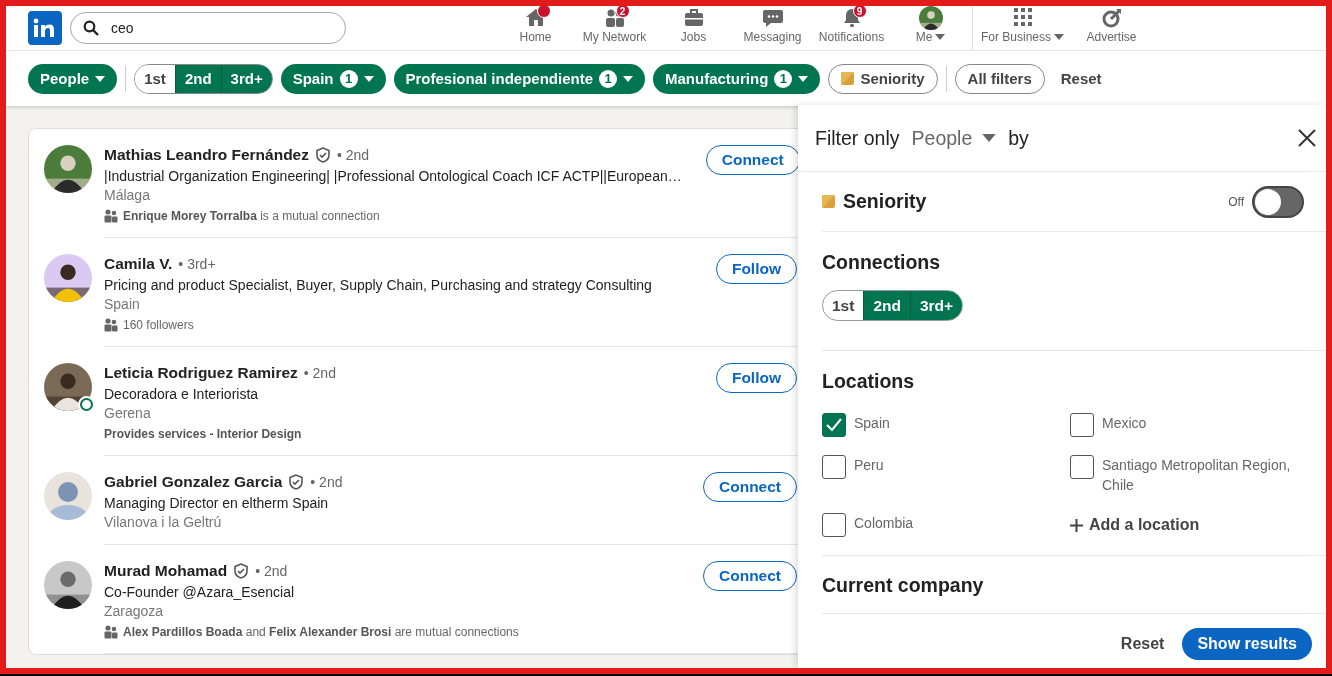  Describe the element at coordinates (999, 78) in the screenshot. I see `filter-pill: All filters` at that location.